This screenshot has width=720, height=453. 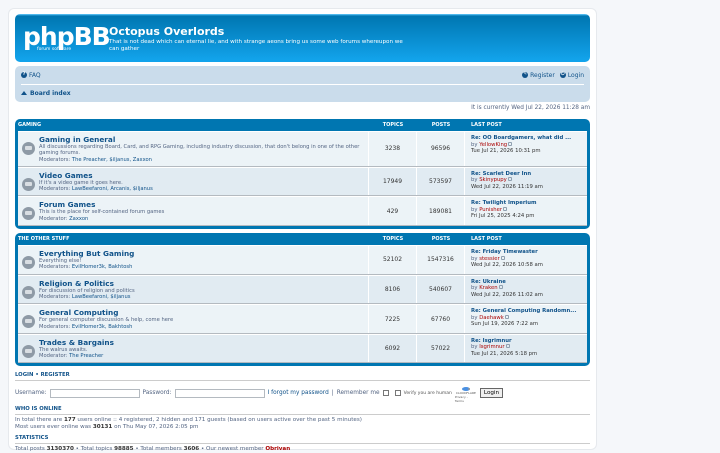 I want to click on topics-column-header: TOPICS, so click(x=393, y=239).